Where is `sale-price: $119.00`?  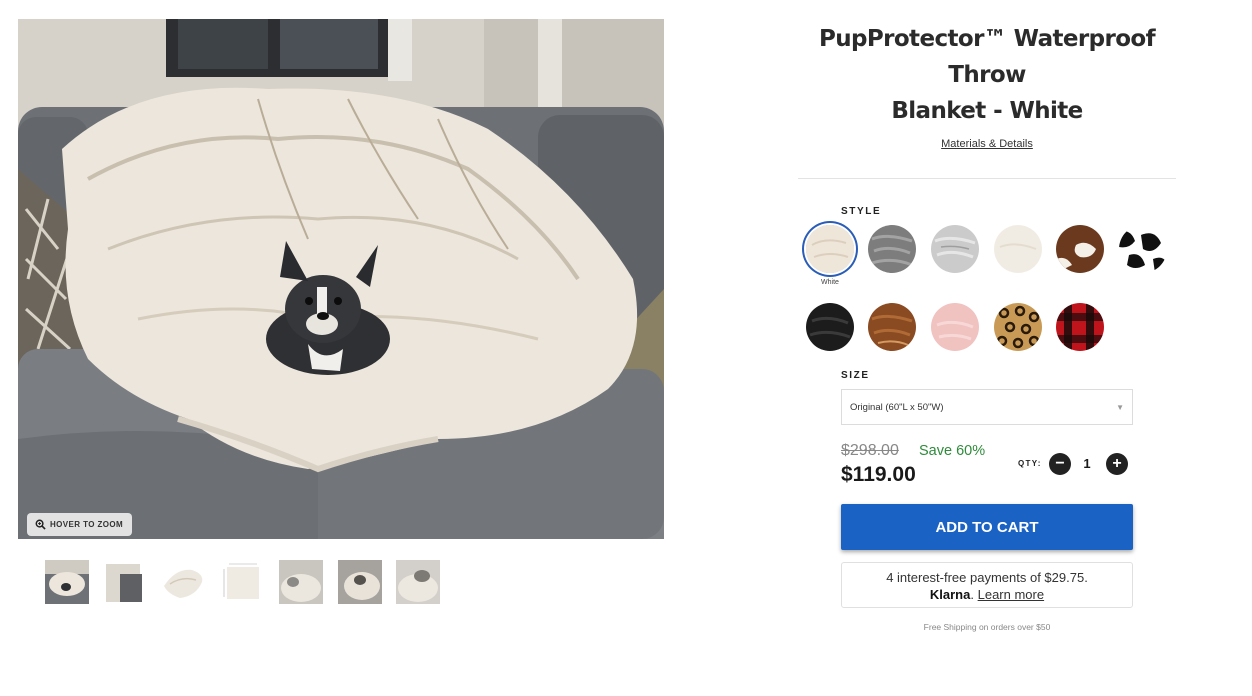
sale-price: $119.00 is located at coordinates (878, 474).